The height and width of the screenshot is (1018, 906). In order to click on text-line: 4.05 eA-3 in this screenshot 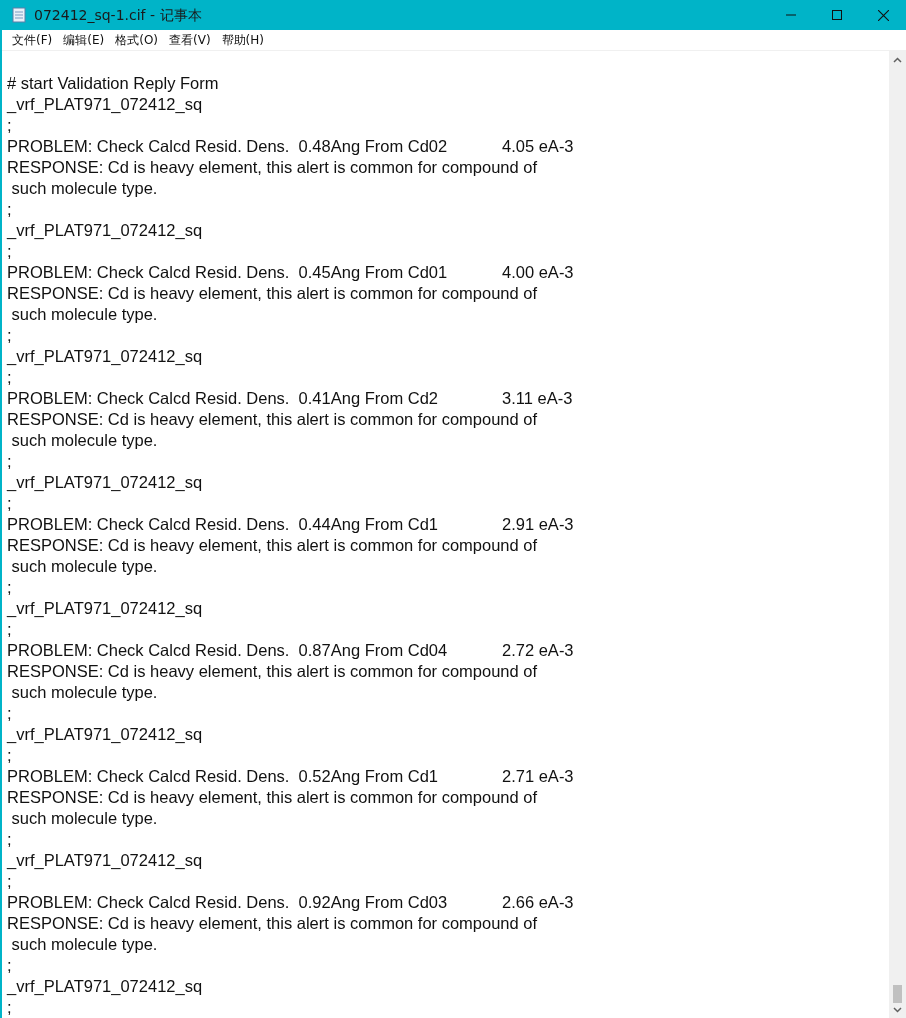, I will do `click(538, 146)`.